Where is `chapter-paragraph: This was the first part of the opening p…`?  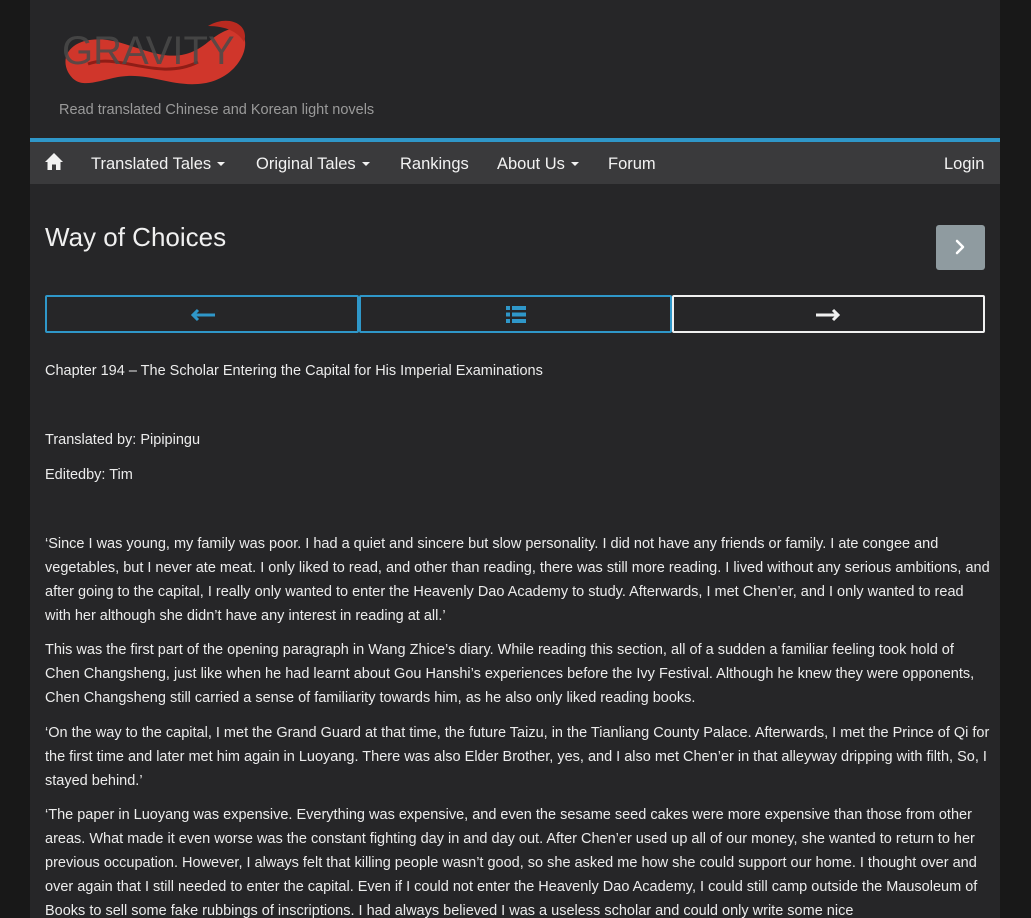
chapter-paragraph: This was the first part of the opening p… is located at coordinates (510, 674).